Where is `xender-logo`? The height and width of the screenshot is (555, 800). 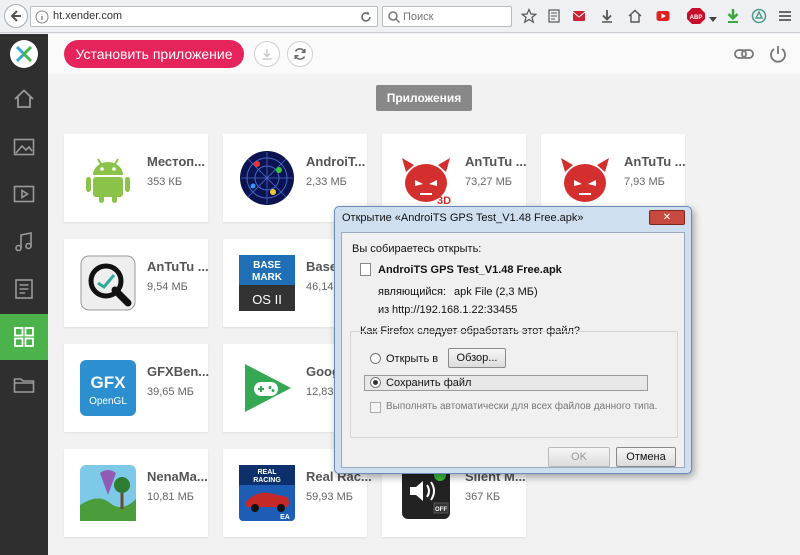
xender-logo is located at coordinates (24, 54).